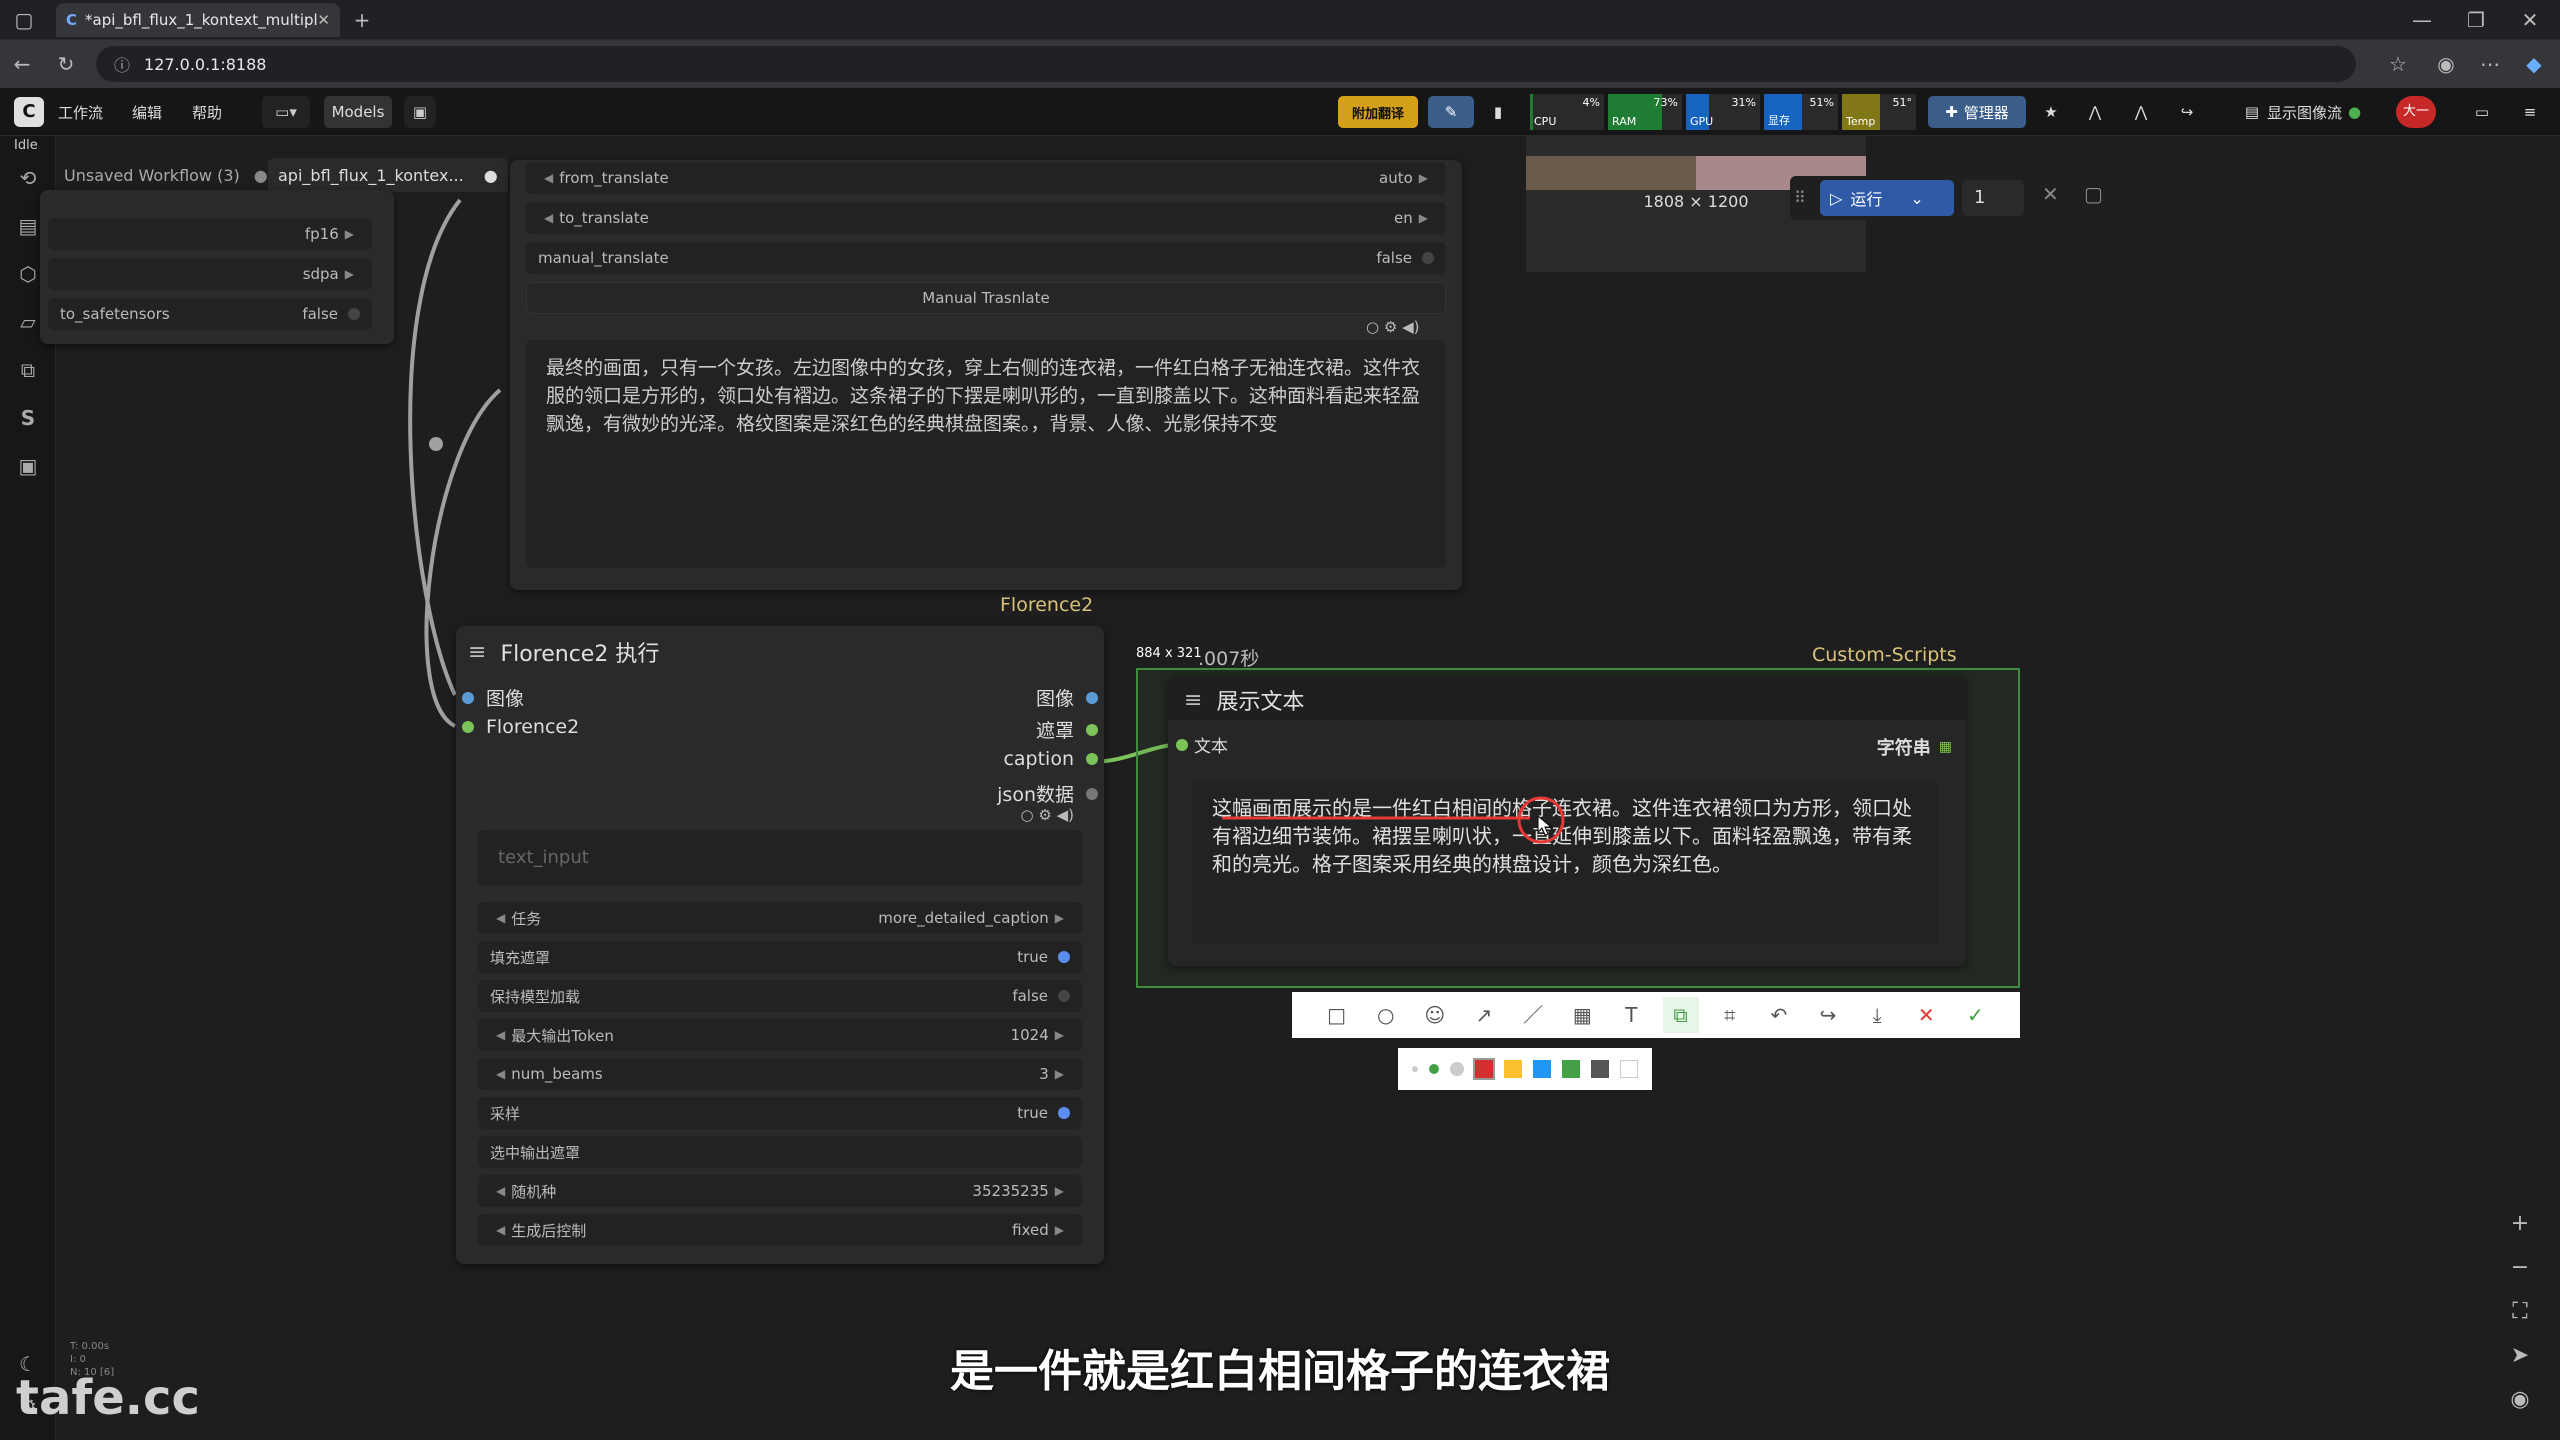 The width and height of the screenshot is (2560, 1440). Describe the element at coordinates (2520, 1224) in the screenshot. I see `zoom-in-icon: +` at that location.